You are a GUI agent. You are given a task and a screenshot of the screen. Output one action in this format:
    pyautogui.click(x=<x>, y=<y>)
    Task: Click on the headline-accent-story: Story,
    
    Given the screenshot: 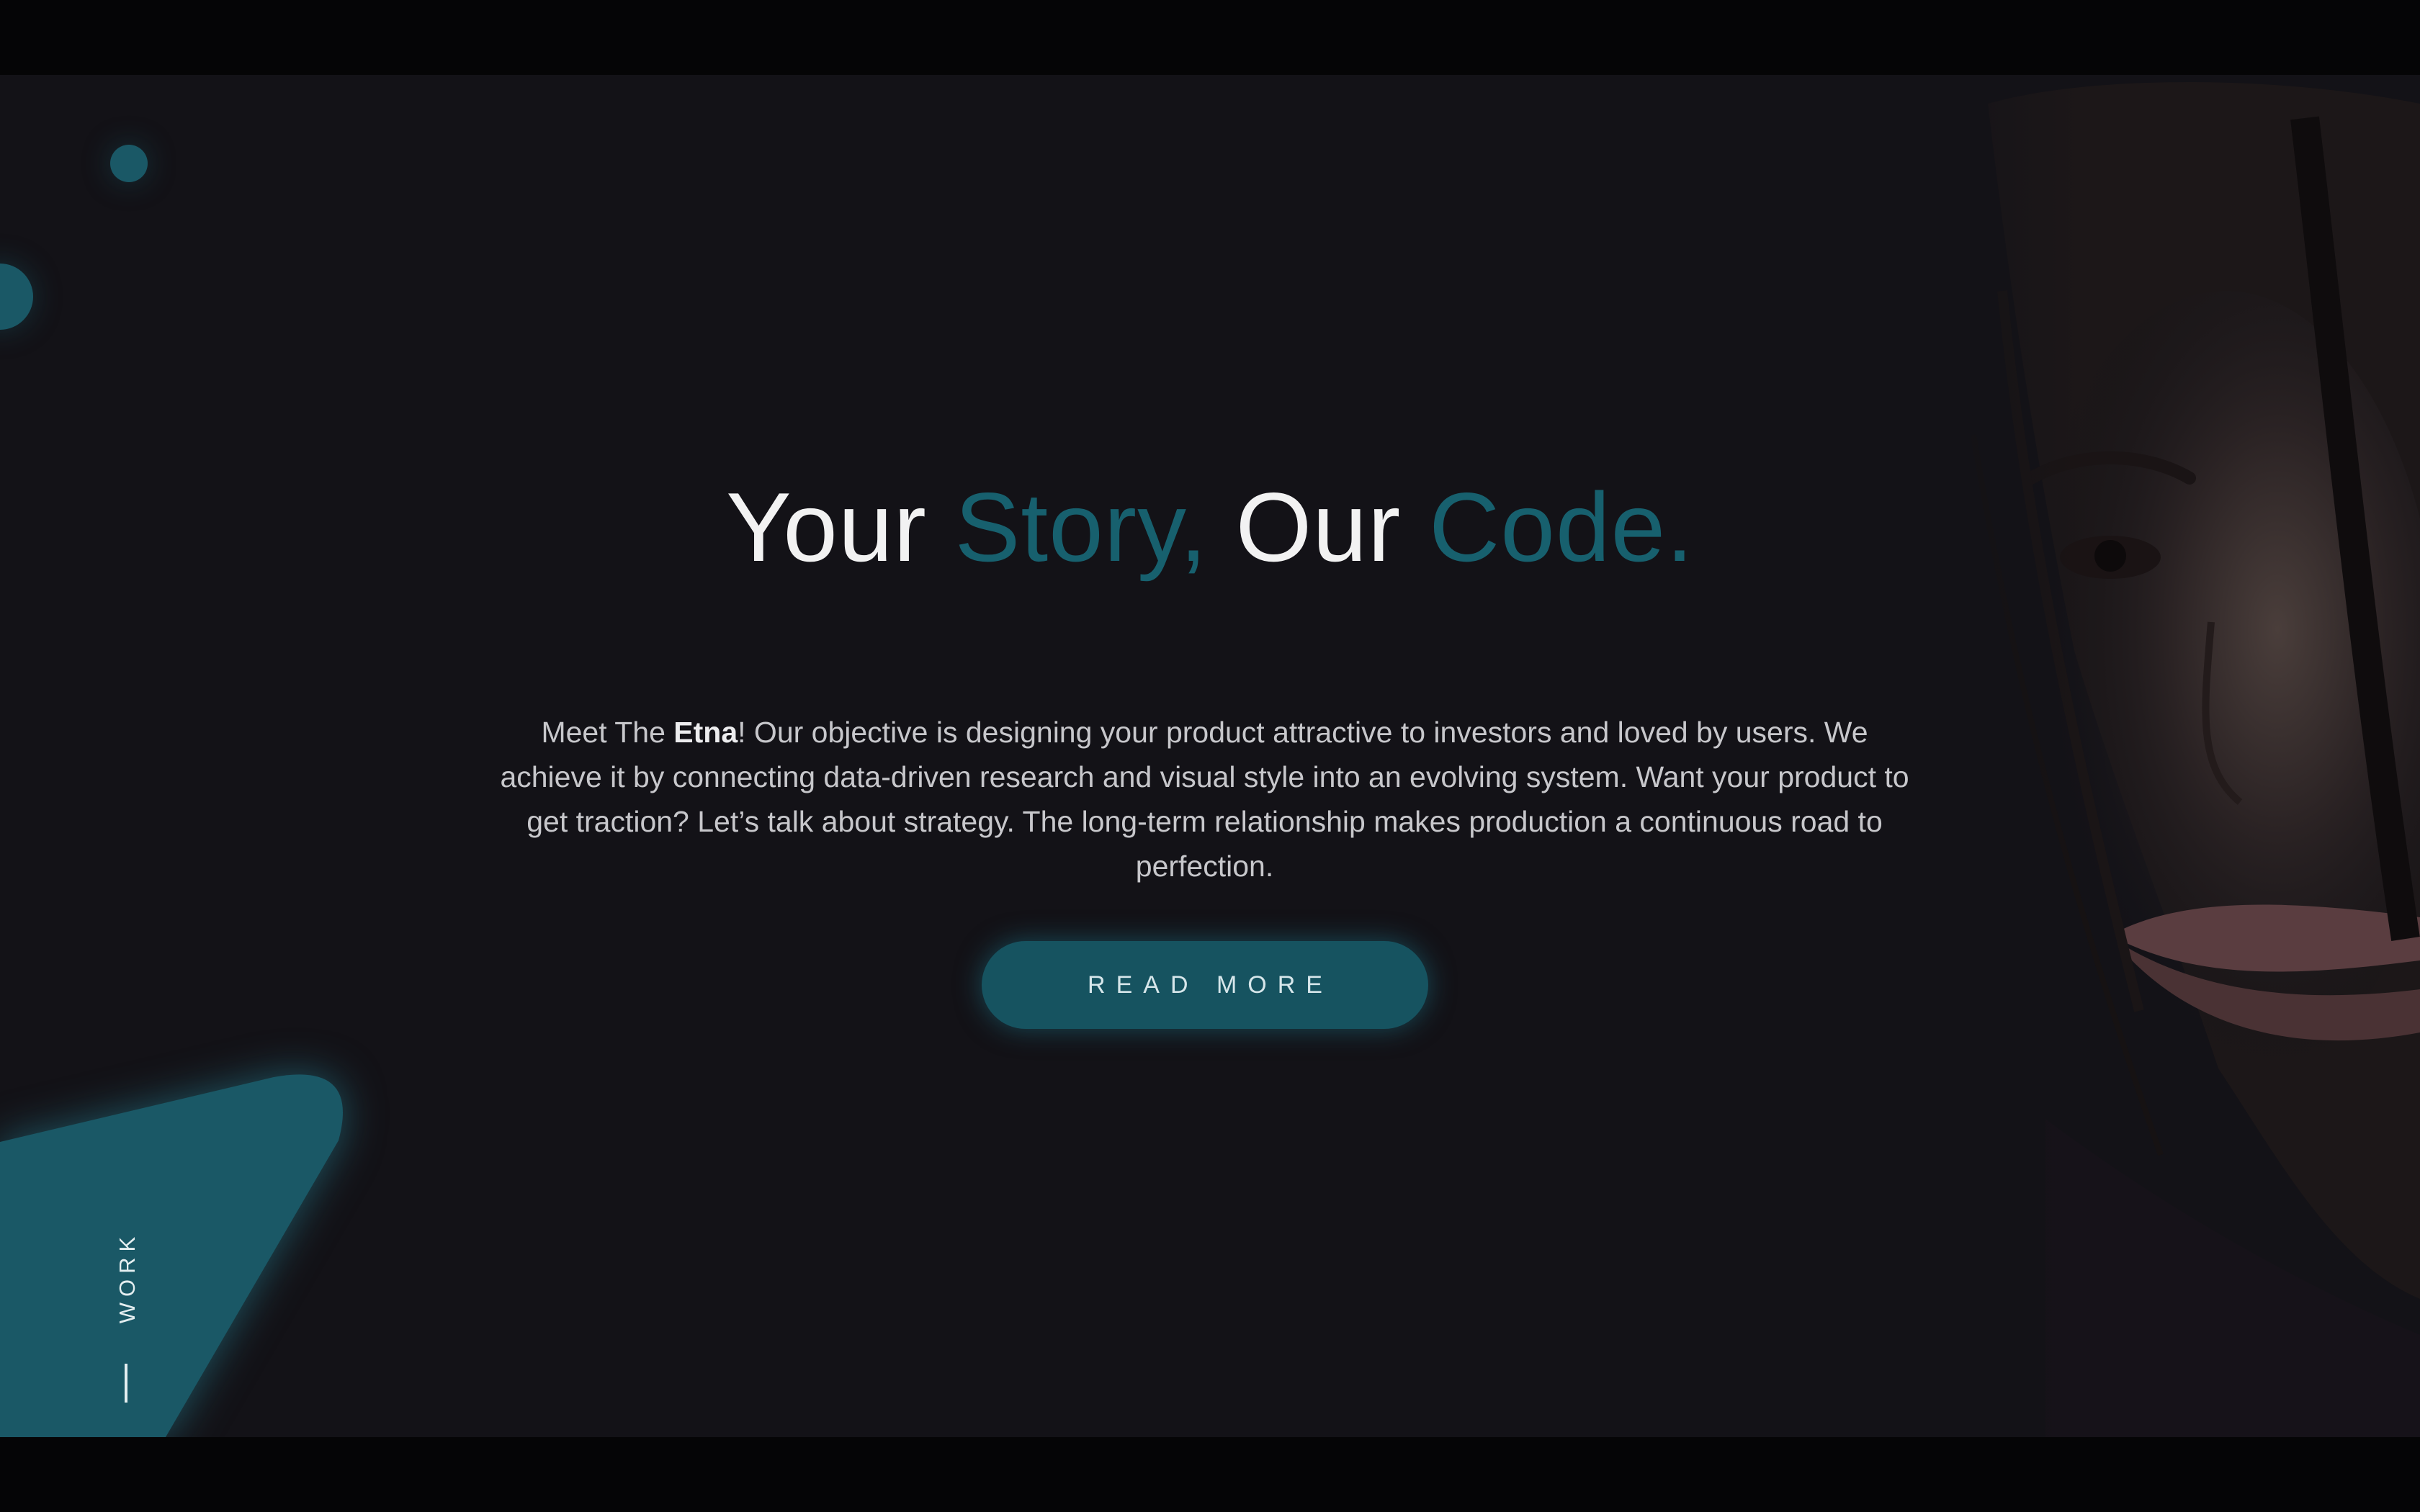 What is the action you would take?
    pyautogui.click(x=1081, y=527)
    